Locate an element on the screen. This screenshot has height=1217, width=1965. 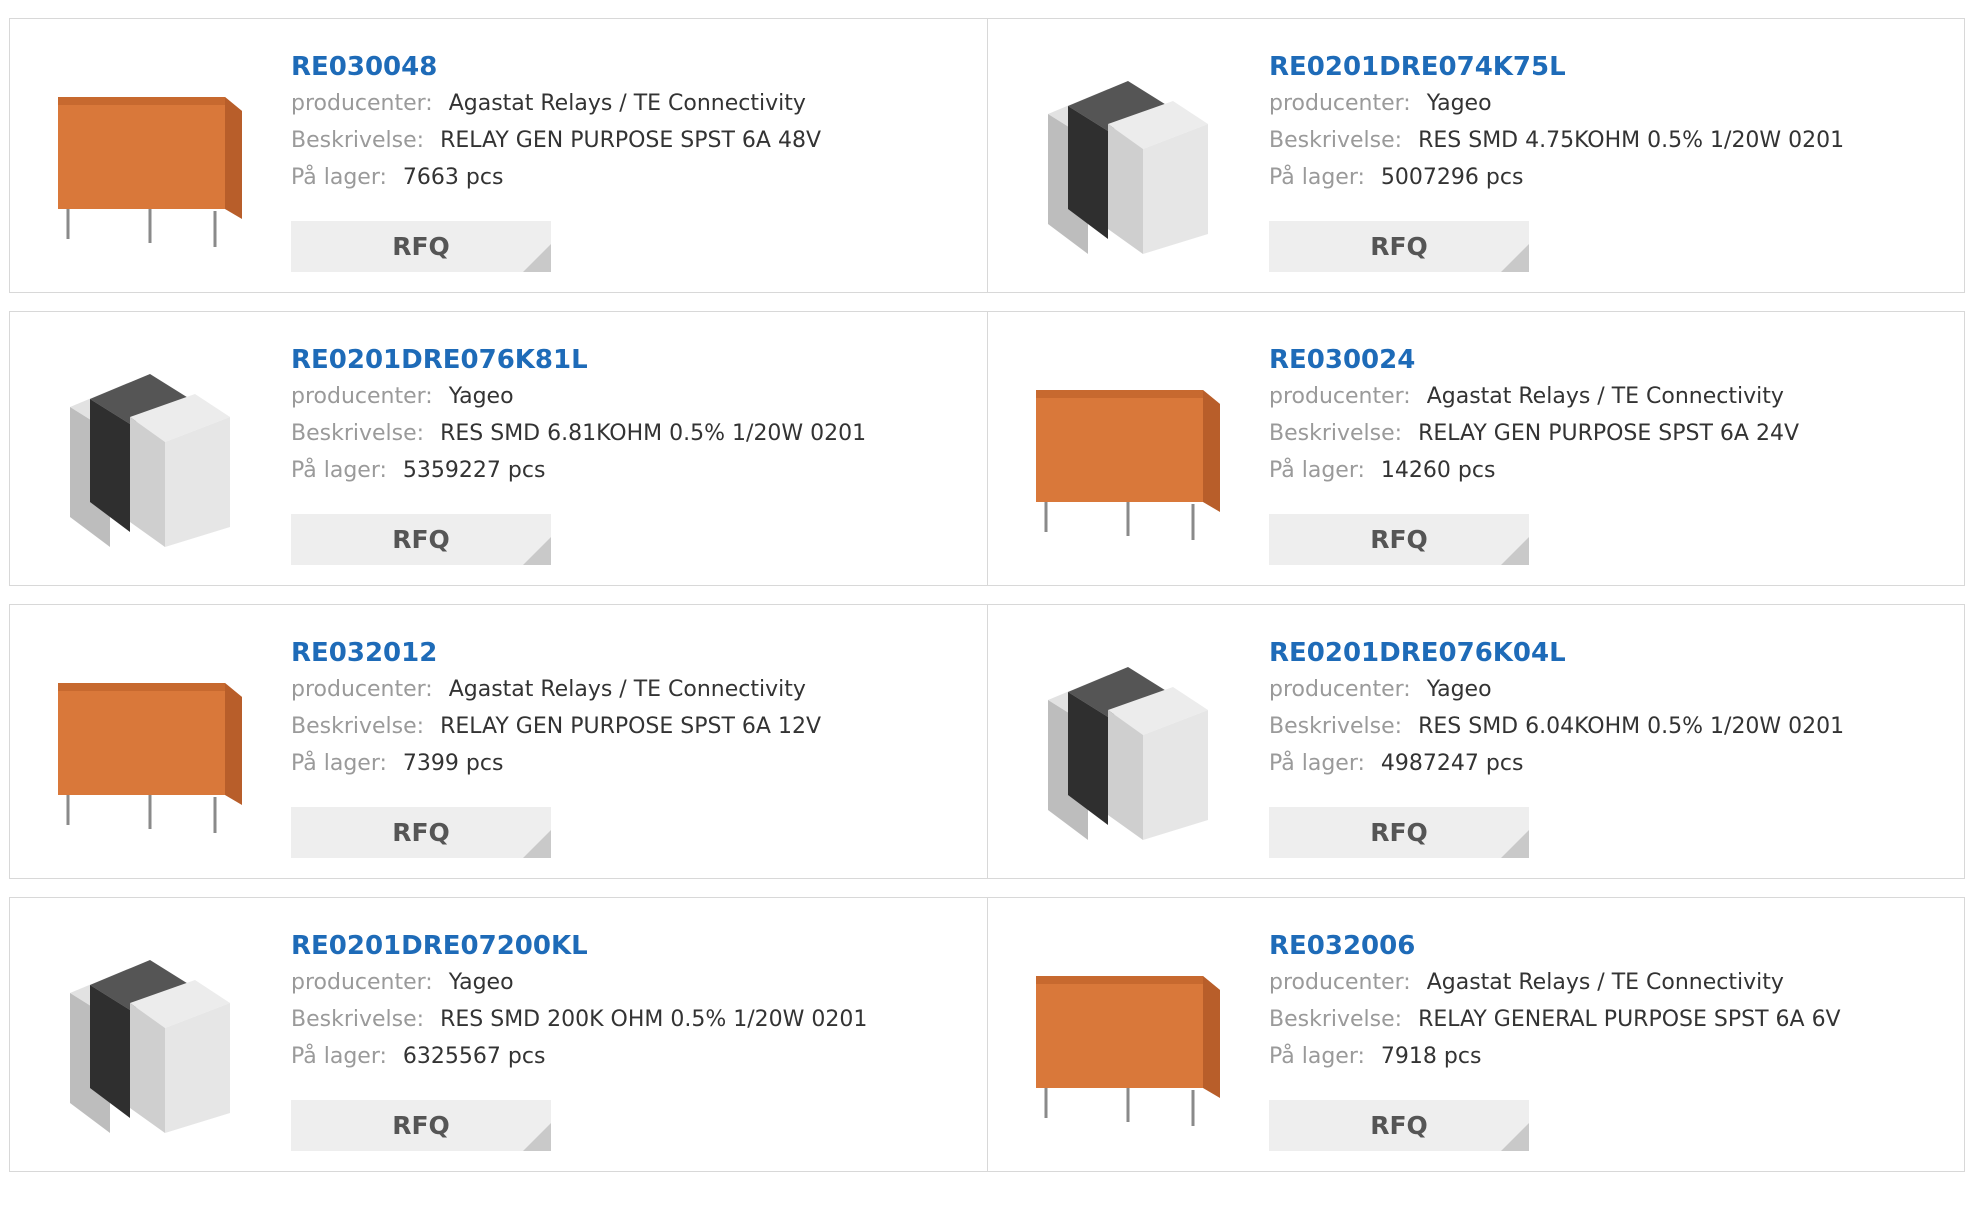
part-number-link: RE0201DRE076K04L is located at coordinates (1556, 653).